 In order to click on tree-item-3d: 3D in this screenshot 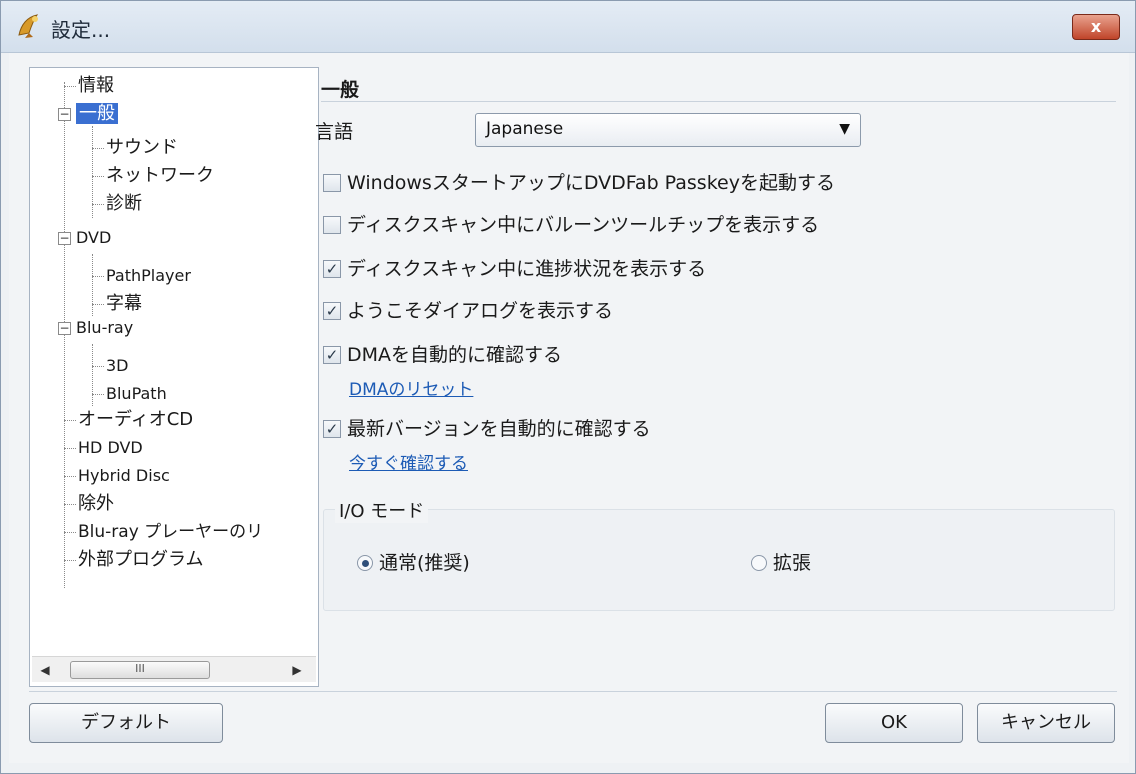, I will do `click(117, 366)`.